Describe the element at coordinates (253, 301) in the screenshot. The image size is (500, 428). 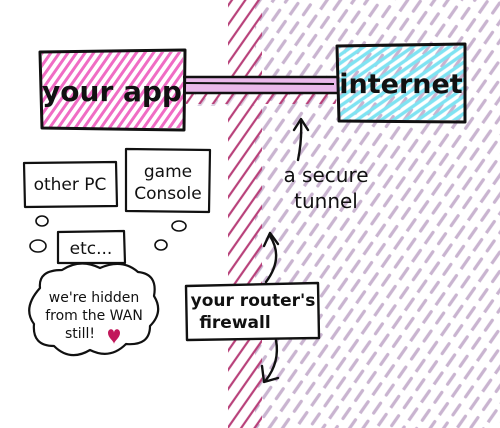
I see `firewall-label-line1: your router's` at that location.